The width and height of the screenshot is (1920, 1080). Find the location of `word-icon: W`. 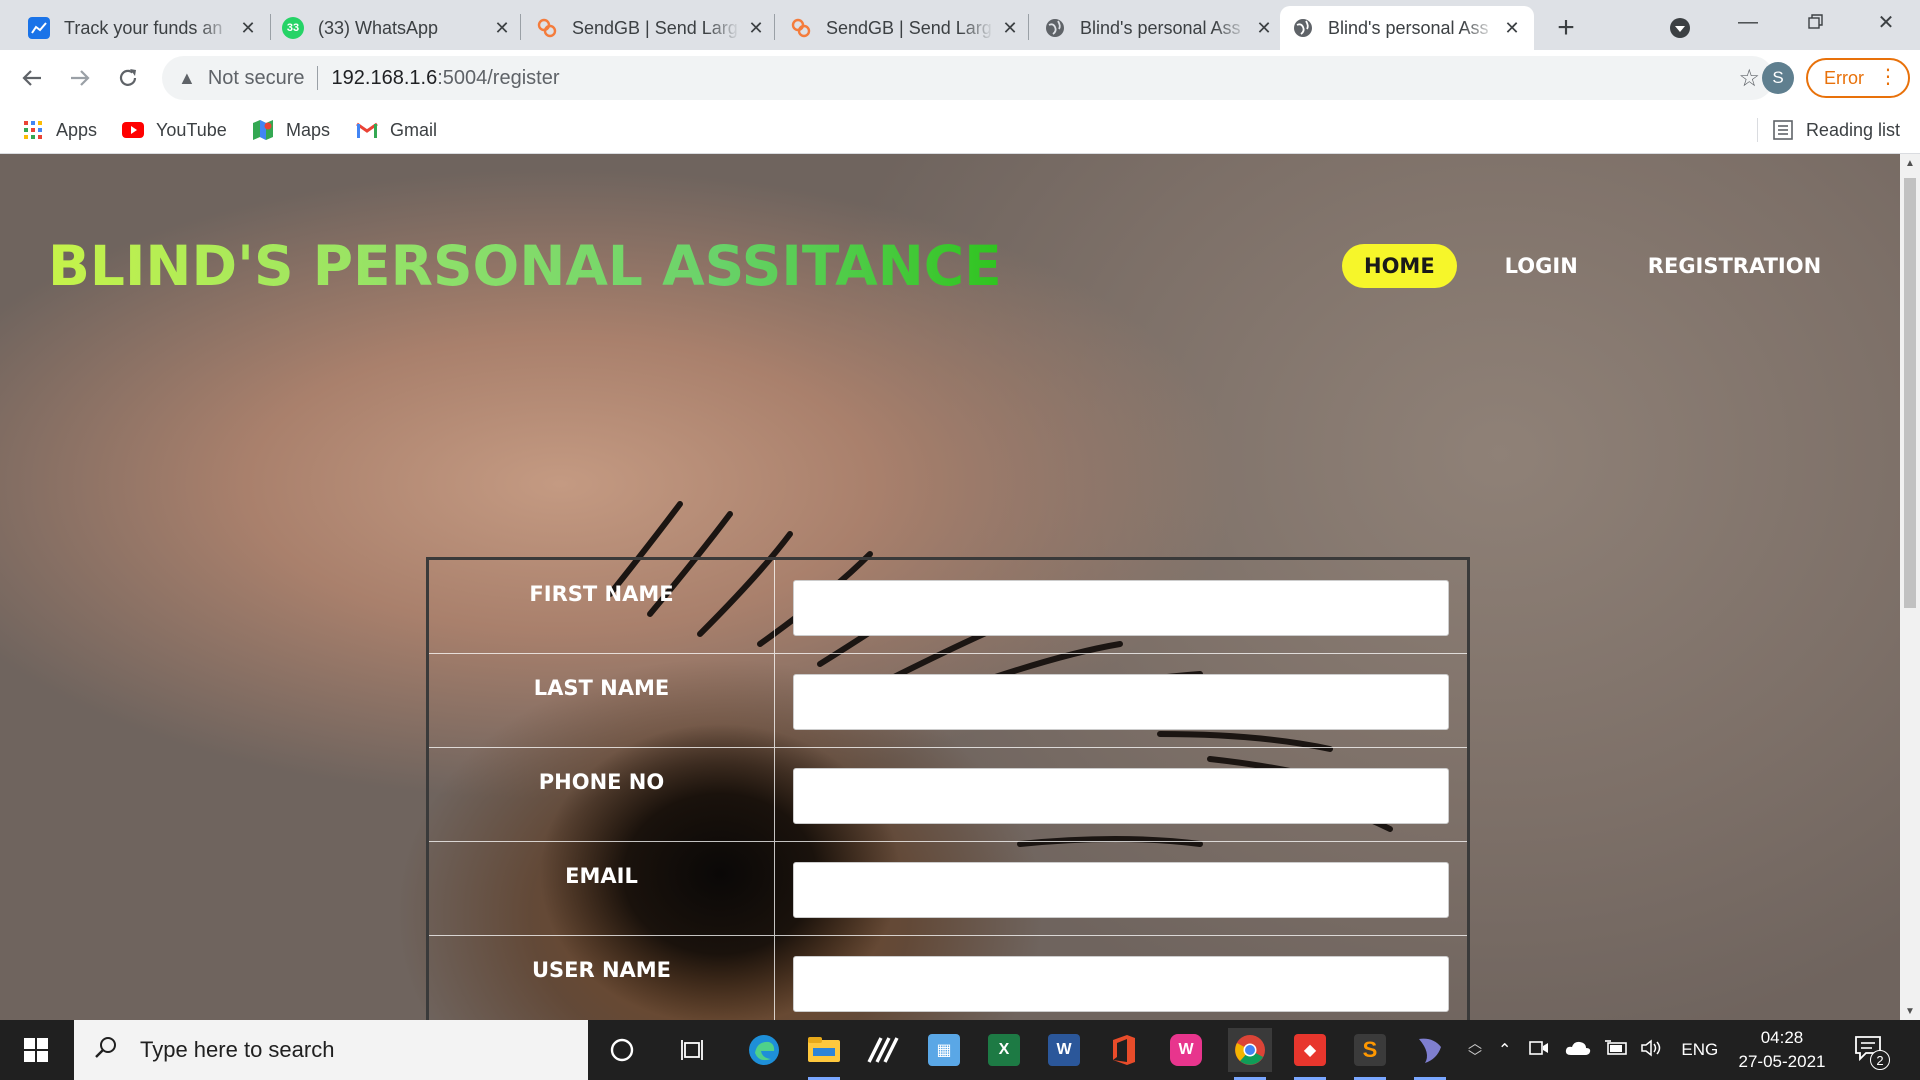

word-icon: W is located at coordinates (1064, 1050).